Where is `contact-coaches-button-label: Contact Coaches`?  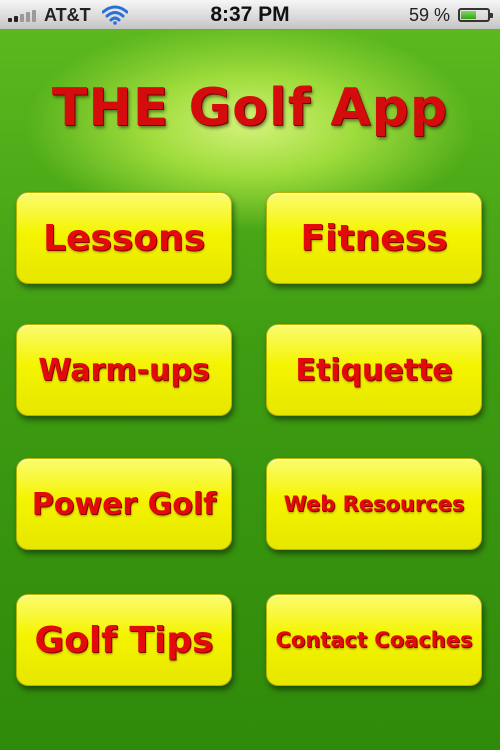
contact-coaches-button-label: Contact Coaches is located at coordinates (374, 640).